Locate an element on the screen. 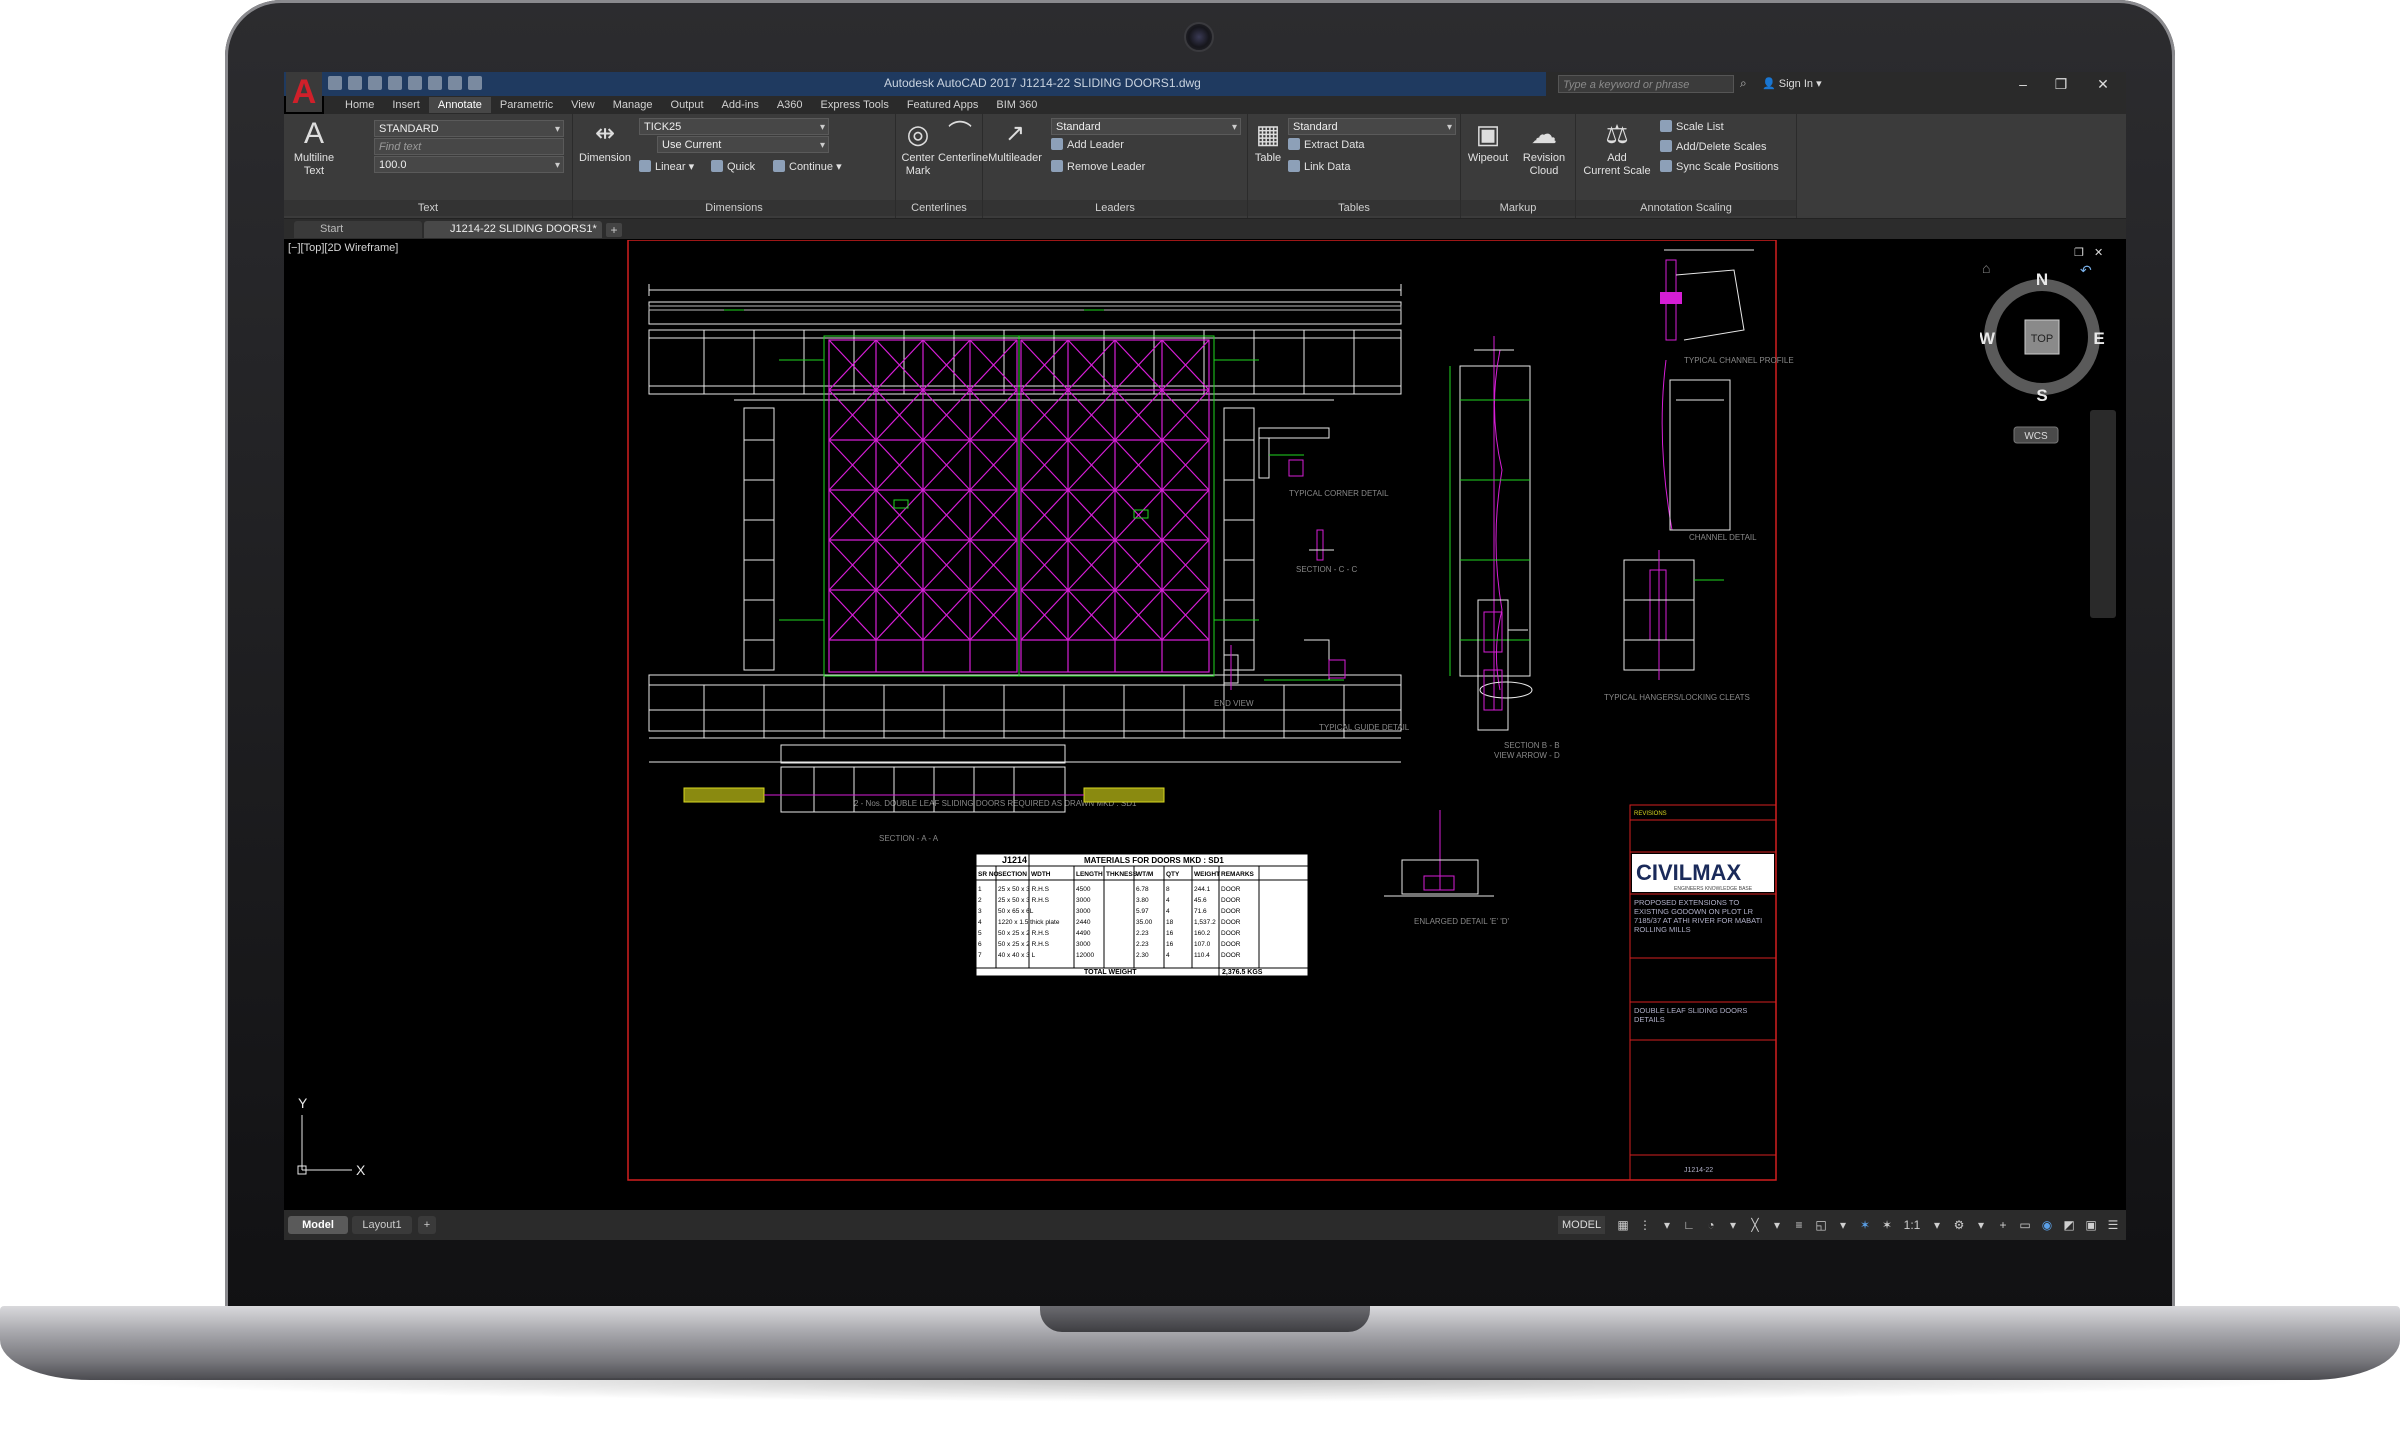  print-icon is located at coordinates (415, 83).